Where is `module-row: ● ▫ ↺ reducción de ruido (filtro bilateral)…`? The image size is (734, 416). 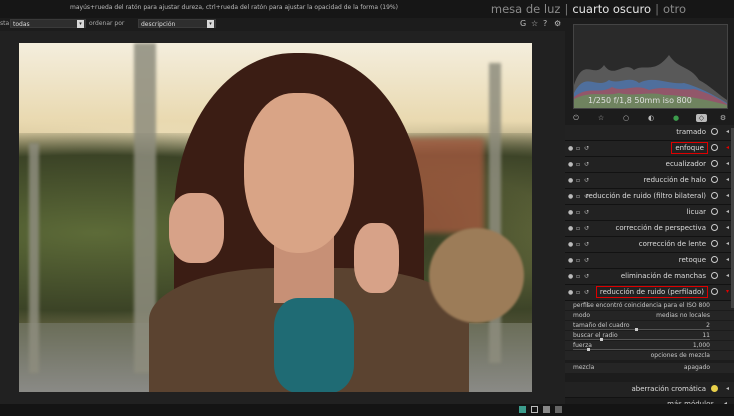
module-row: ● ▫ ↺ reducción de ruido (filtro bilateral)… is located at coordinates (649, 197).